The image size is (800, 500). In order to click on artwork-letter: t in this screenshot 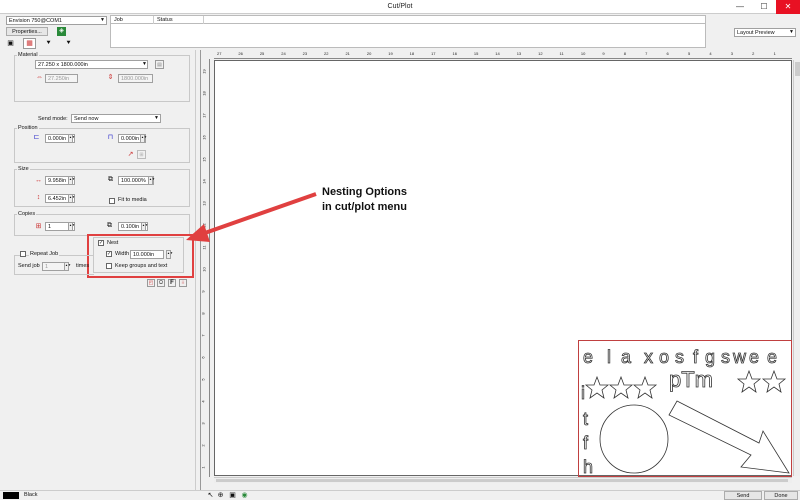, I will do `click(585, 419)`.